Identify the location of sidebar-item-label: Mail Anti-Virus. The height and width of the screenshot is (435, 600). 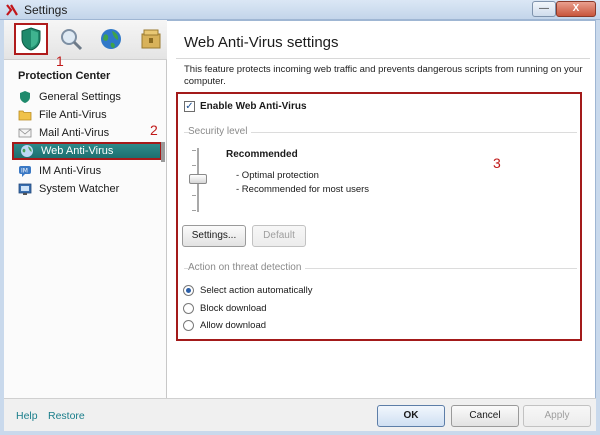
(74, 133).